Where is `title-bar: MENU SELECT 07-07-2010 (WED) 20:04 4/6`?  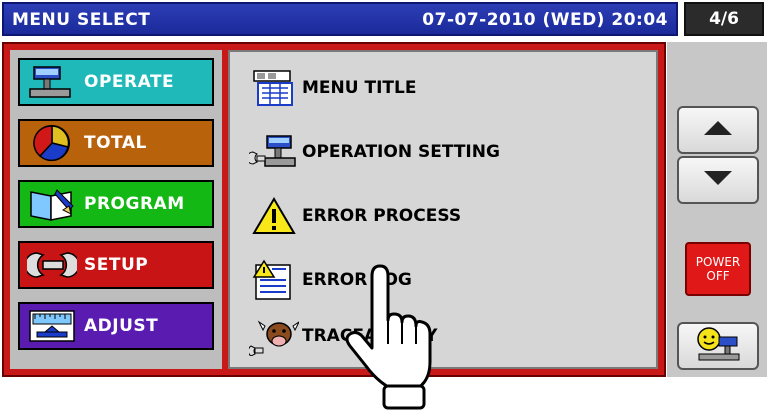 title-bar: MENU SELECT 07-07-2010 (WED) 20:04 4/6 is located at coordinates (383, 21).